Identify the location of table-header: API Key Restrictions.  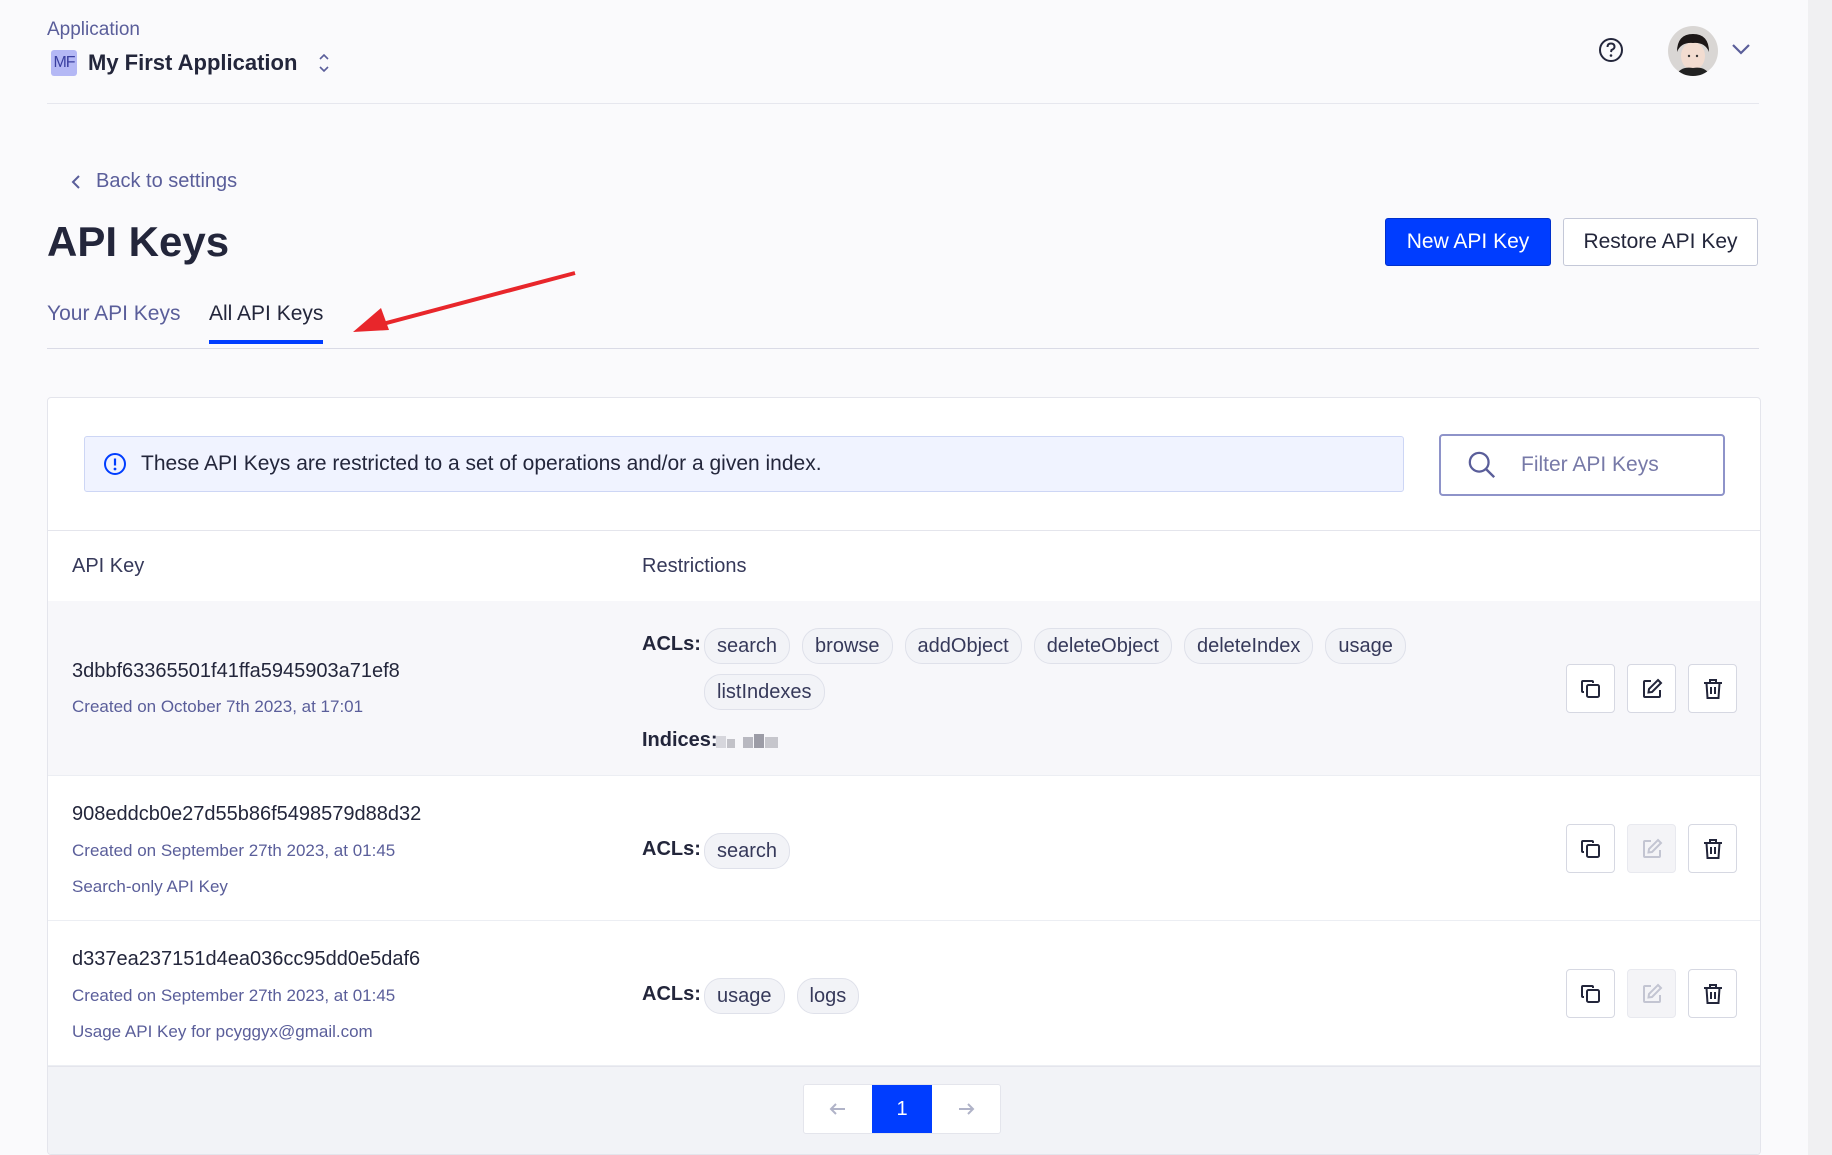
(904, 566).